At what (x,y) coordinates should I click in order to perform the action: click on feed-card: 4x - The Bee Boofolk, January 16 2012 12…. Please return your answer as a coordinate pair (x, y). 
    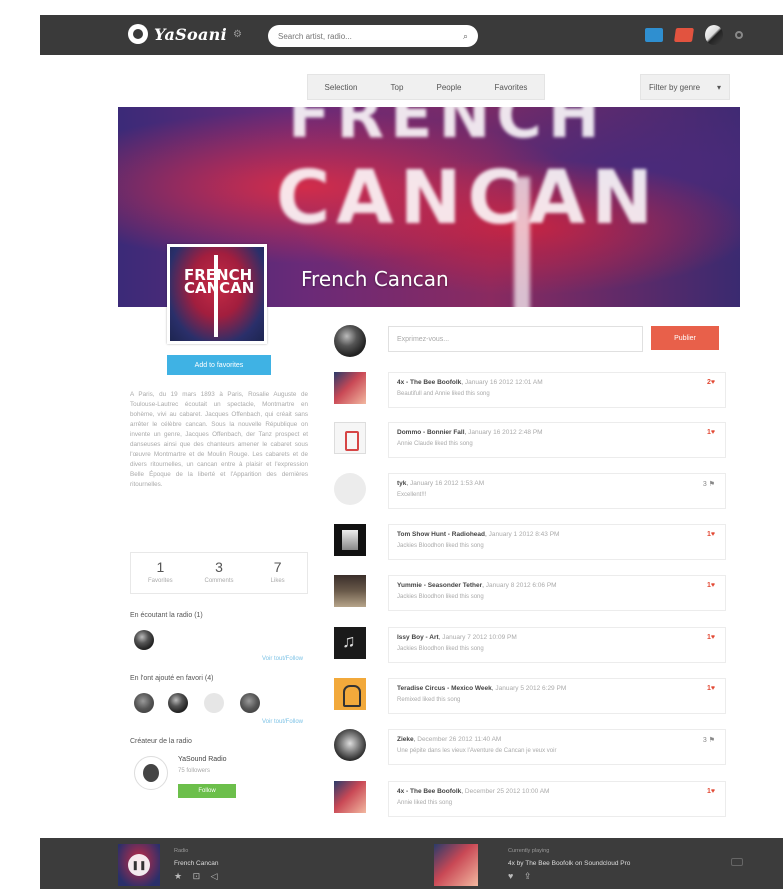
    Looking at the image, I should click on (557, 390).